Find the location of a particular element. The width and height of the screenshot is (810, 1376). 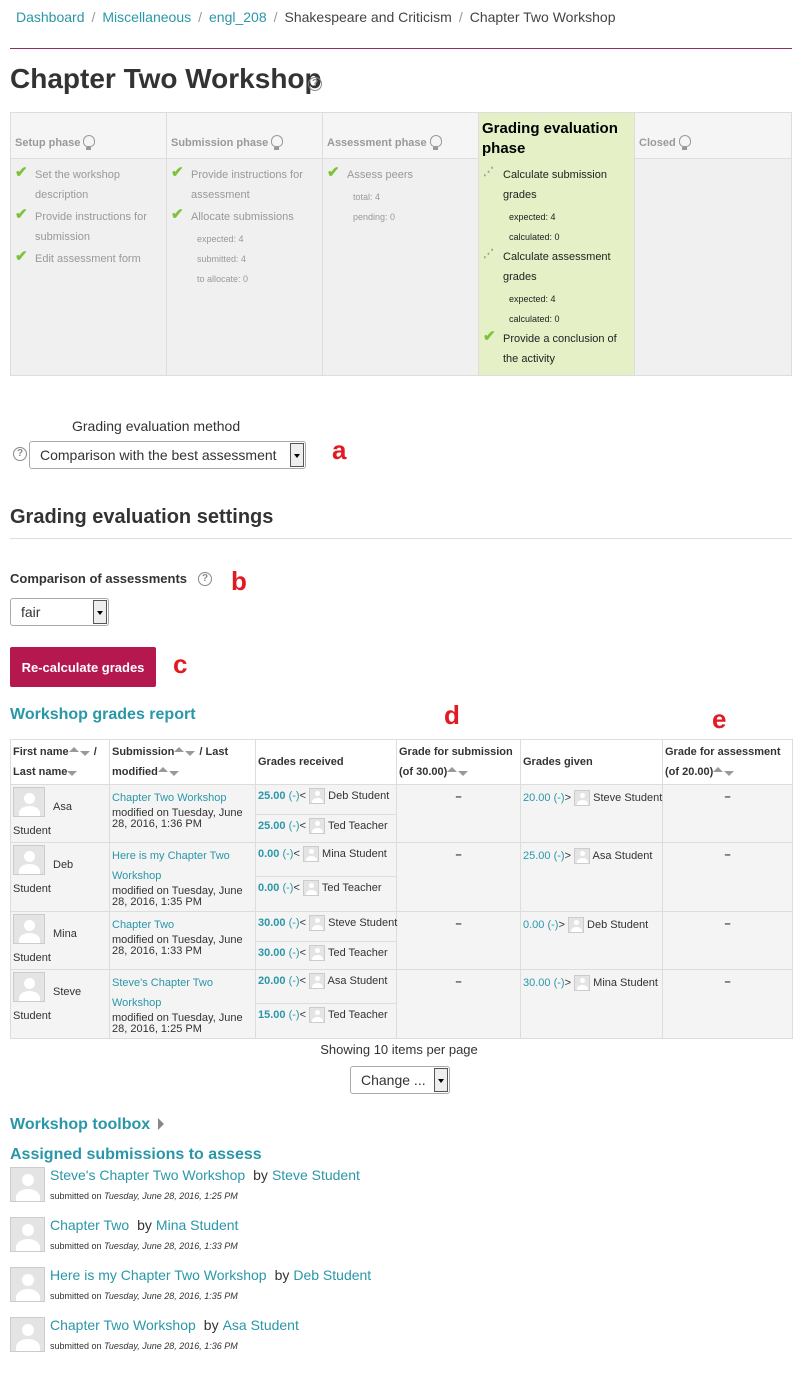

task-label: Provide instructions for submission is located at coordinates (98, 227).